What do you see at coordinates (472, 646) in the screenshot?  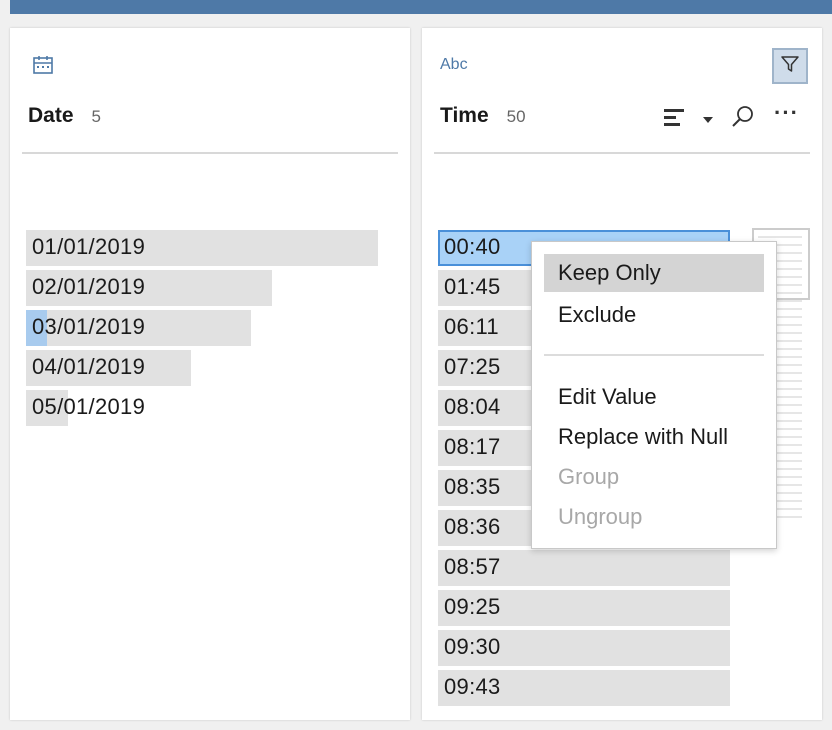 I see `value-label: 09:30` at bounding box center [472, 646].